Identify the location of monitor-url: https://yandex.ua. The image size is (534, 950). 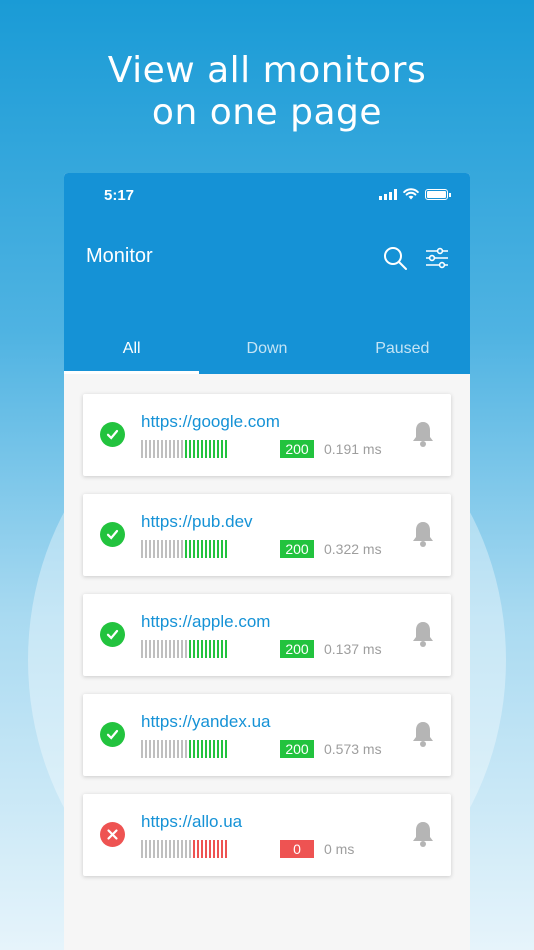
(206, 721).